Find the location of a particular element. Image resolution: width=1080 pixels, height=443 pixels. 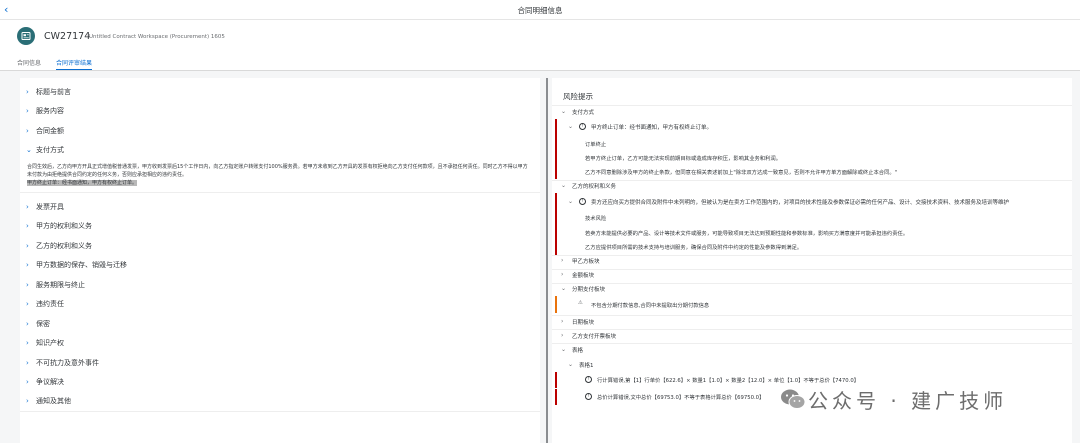

risk-group-parties: › 甲乙方板块 is located at coordinates (812, 261).